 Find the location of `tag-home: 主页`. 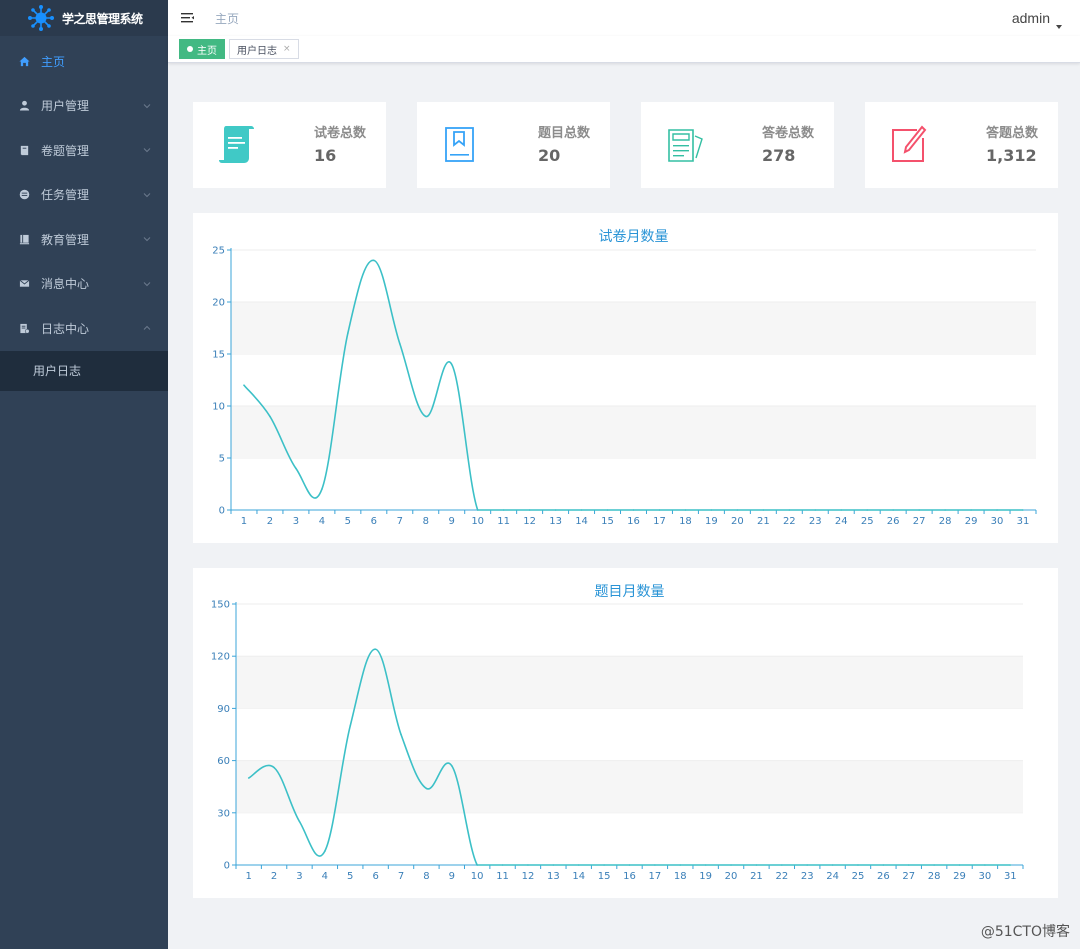

tag-home: 主页 is located at coordinates (202, 49).